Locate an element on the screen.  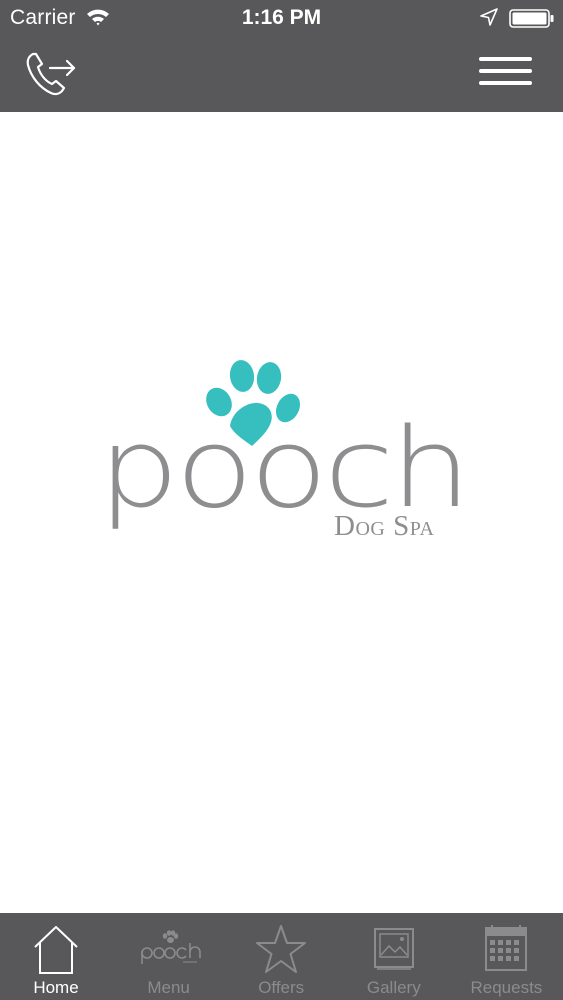
tab-menu: Menu is located at coordinates (169, 956).